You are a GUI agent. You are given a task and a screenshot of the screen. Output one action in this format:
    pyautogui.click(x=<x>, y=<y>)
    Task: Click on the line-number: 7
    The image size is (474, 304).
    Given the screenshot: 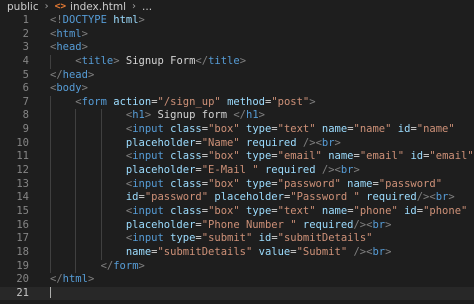 What is the action you would take?
    pyautogui.click(x=25, y=101)
    